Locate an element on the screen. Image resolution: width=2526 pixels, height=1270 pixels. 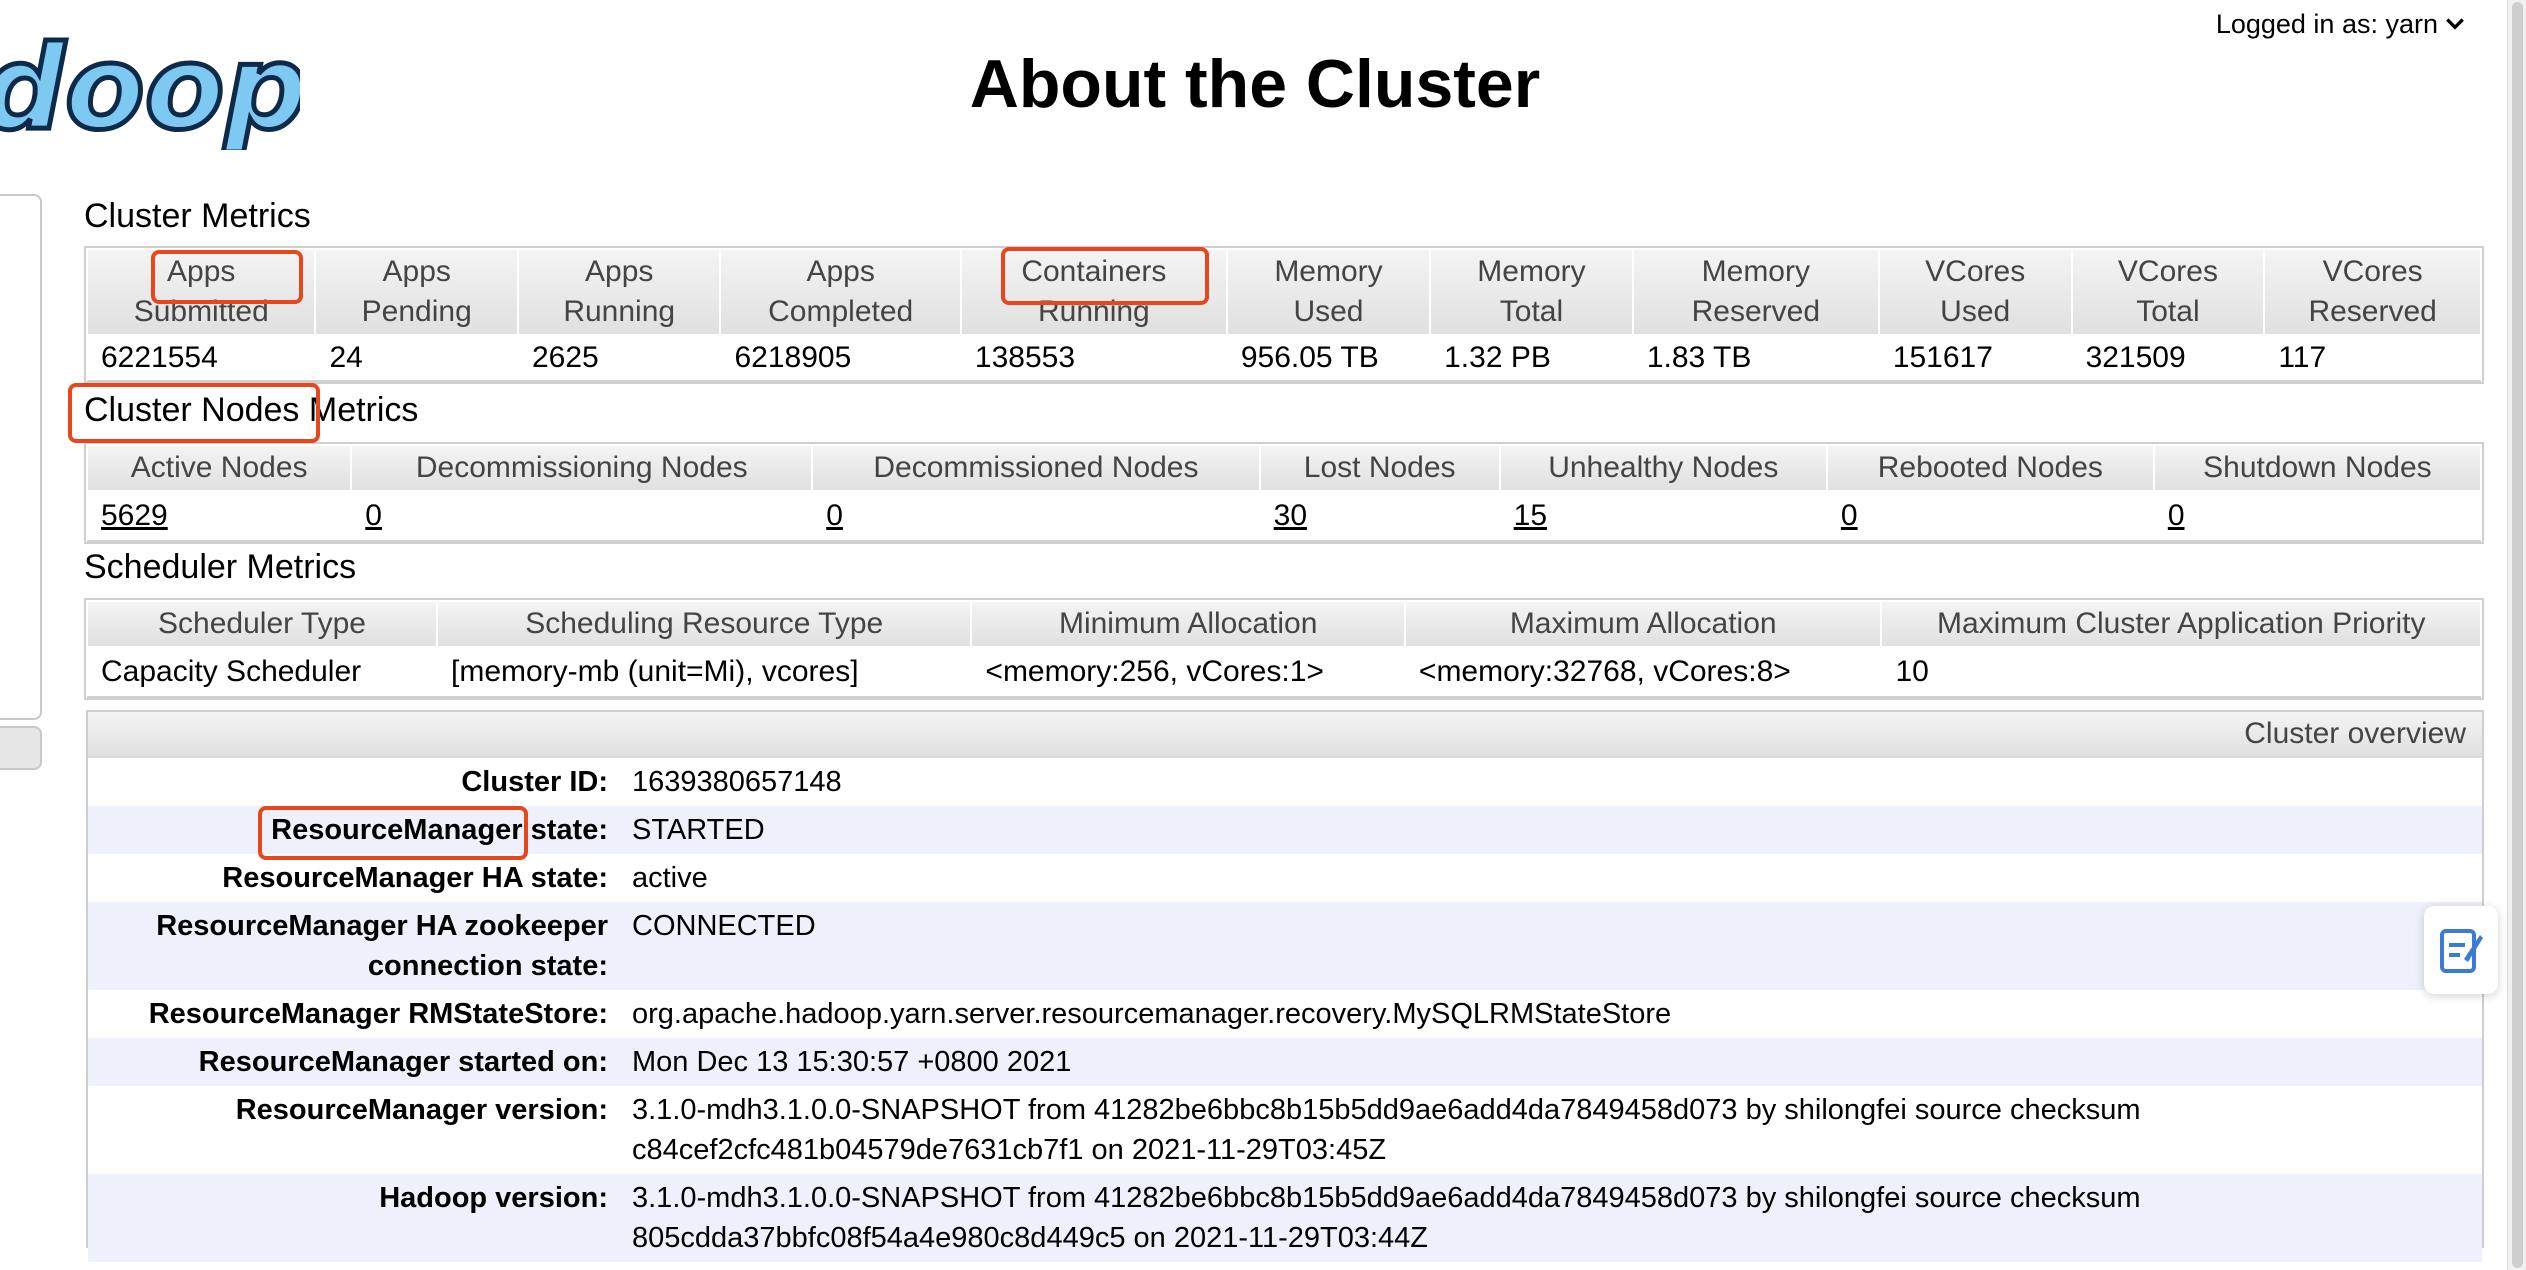
nodes-column-header: Active Nodes is located at coordinates (219, 468).